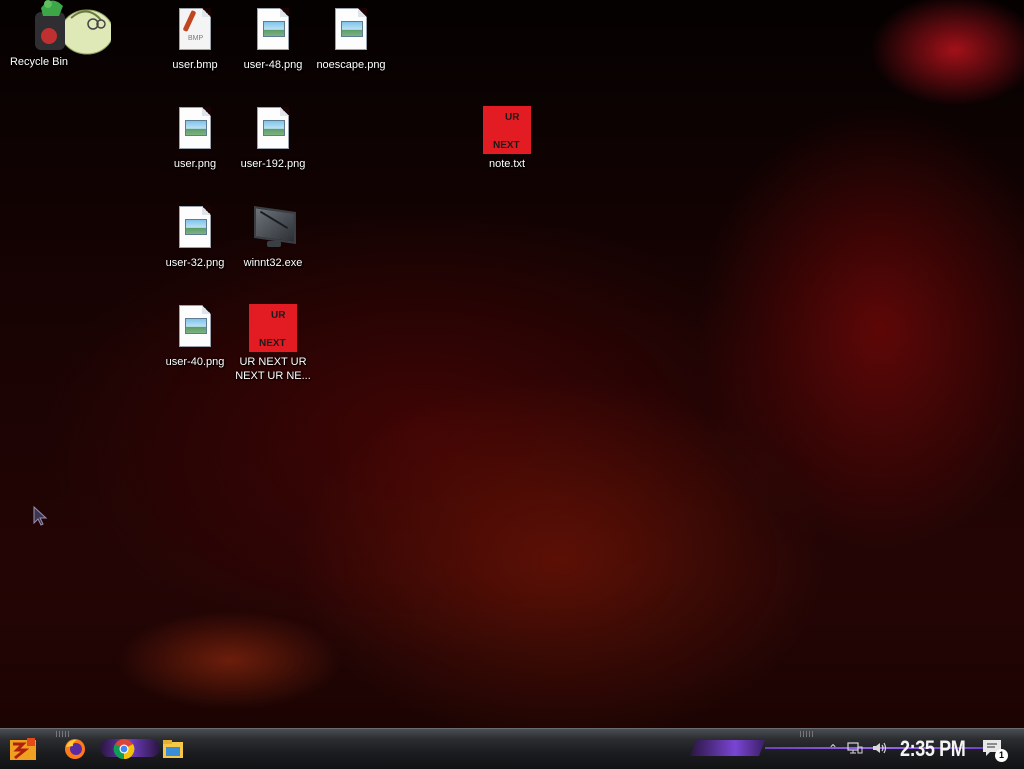  What do you see at coordinates (63, 27) in the screenshot?
I see `recycle-bin-icon` at bounding box center [63, 27].